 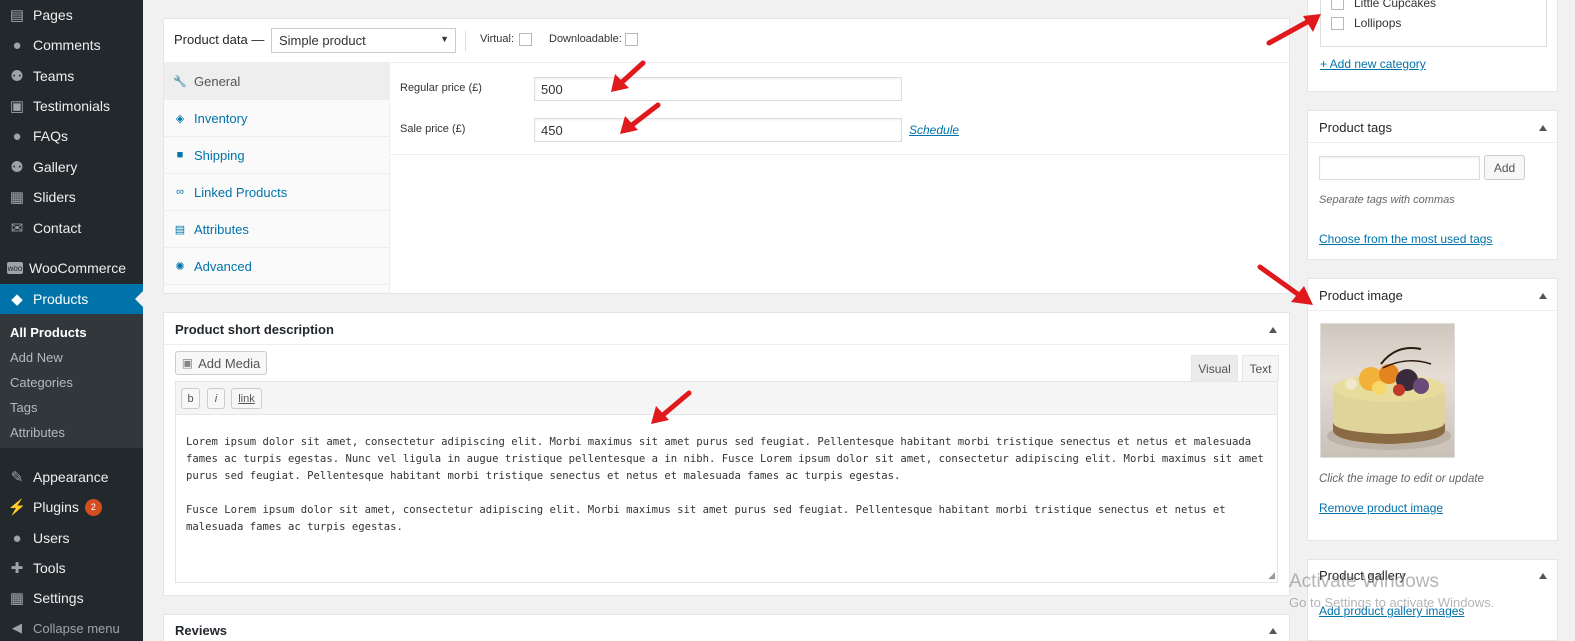 What do you see at coordinates (180, 155) in the screenshot?
I see `truck-icon: ■` at bounding box center [180, 155].